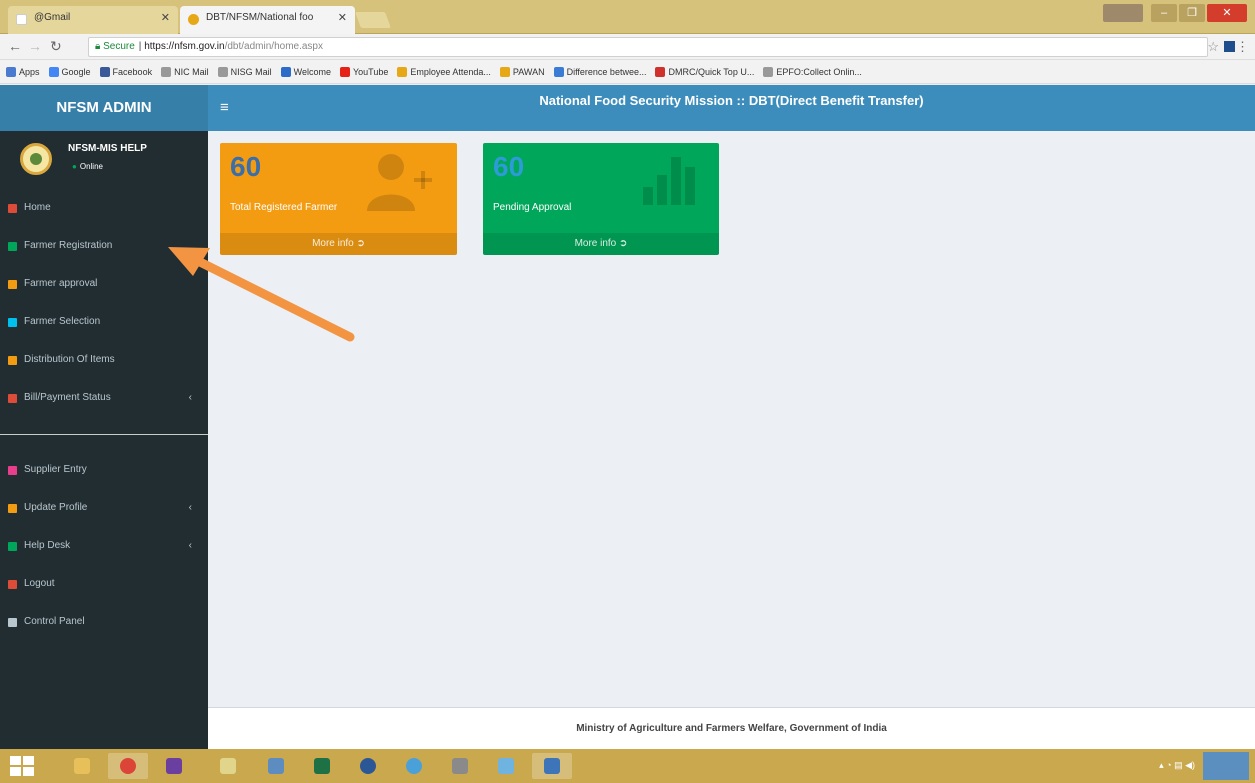  What do you see at coordinates (104, 322) in the screenshot?
I see `sidebar-item-farmer-selection: Farmer Selection` at bounding box center [104, 322].